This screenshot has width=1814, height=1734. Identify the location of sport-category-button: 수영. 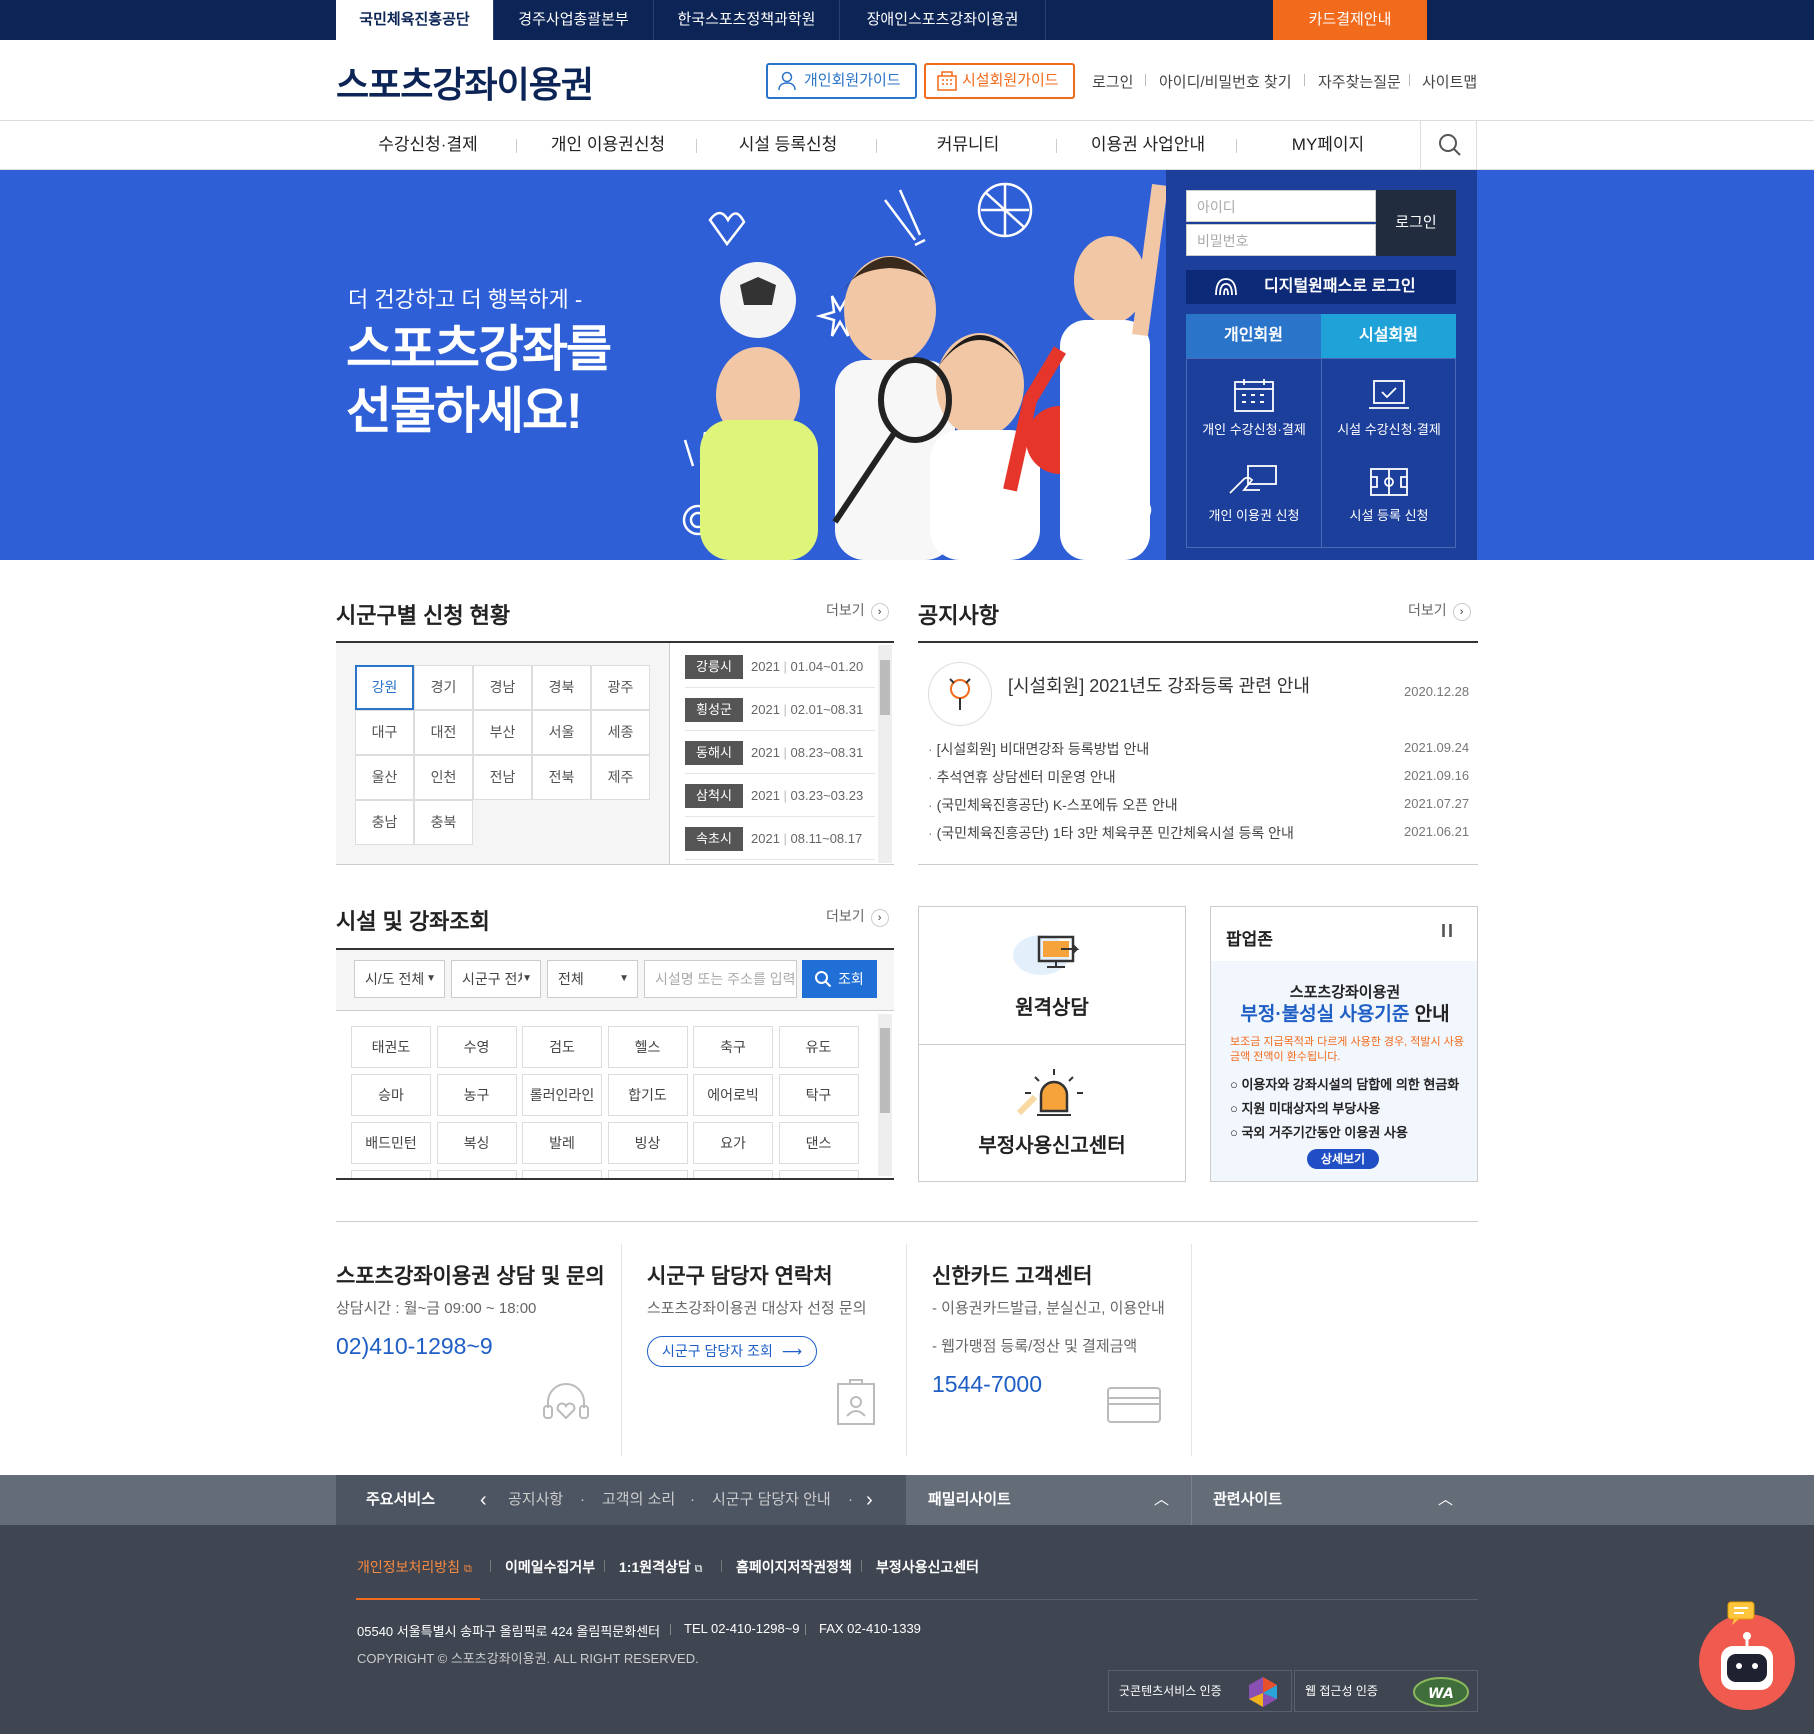
(476, 1047).